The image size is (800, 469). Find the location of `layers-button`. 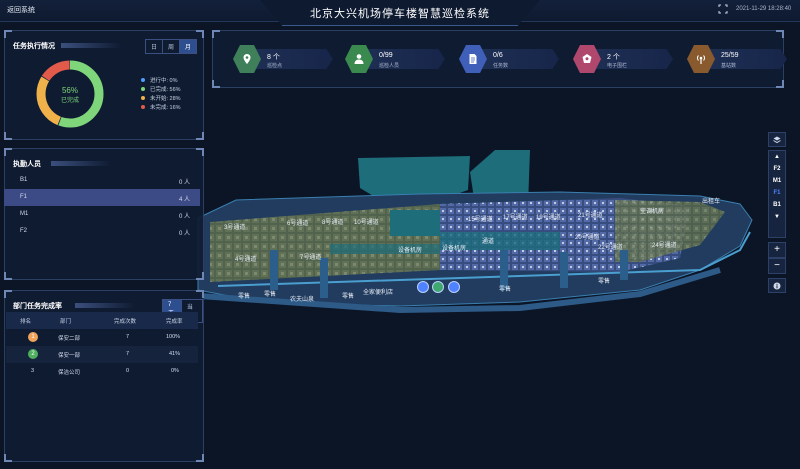

layers-button is located at coordinates (777, 139).